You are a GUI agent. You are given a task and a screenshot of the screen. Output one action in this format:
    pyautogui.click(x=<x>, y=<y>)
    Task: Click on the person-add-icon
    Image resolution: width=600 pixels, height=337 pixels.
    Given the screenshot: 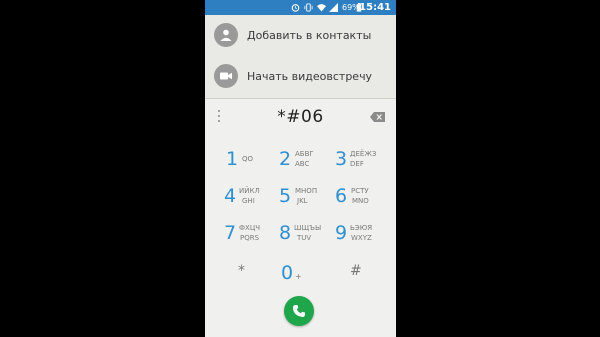 What is the action you would take?
    pyautogui.click(x=226, y=35)
    